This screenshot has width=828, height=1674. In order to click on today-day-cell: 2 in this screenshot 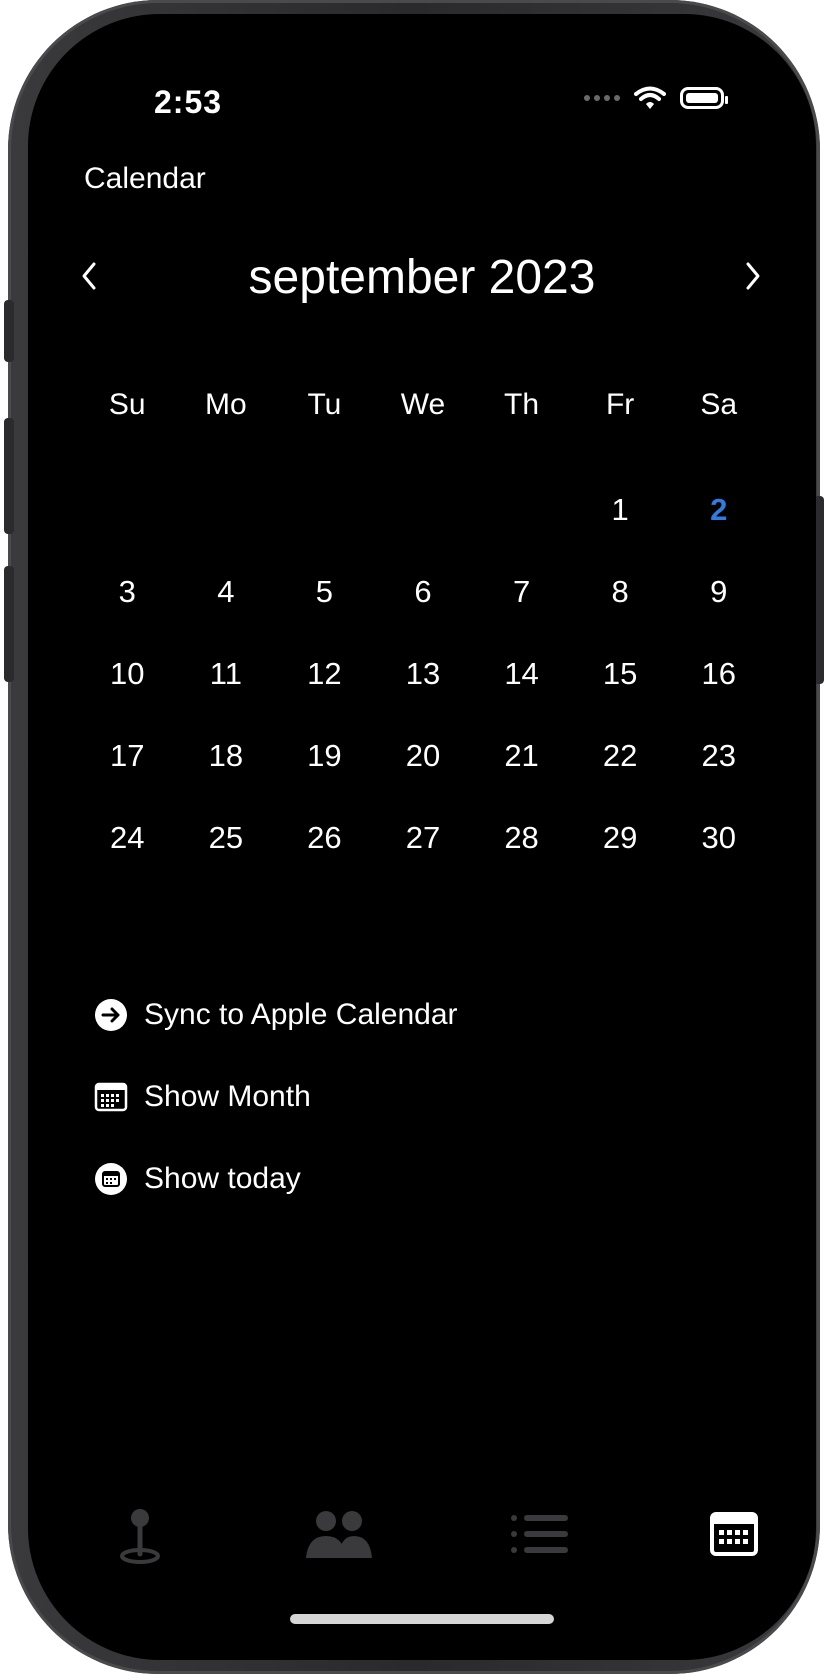, I will do `click(718, 533)`.